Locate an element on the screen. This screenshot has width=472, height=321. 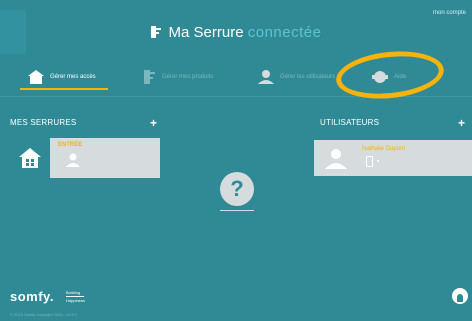
help-tab-highlight-annotation is located at coordinates (390, 75).